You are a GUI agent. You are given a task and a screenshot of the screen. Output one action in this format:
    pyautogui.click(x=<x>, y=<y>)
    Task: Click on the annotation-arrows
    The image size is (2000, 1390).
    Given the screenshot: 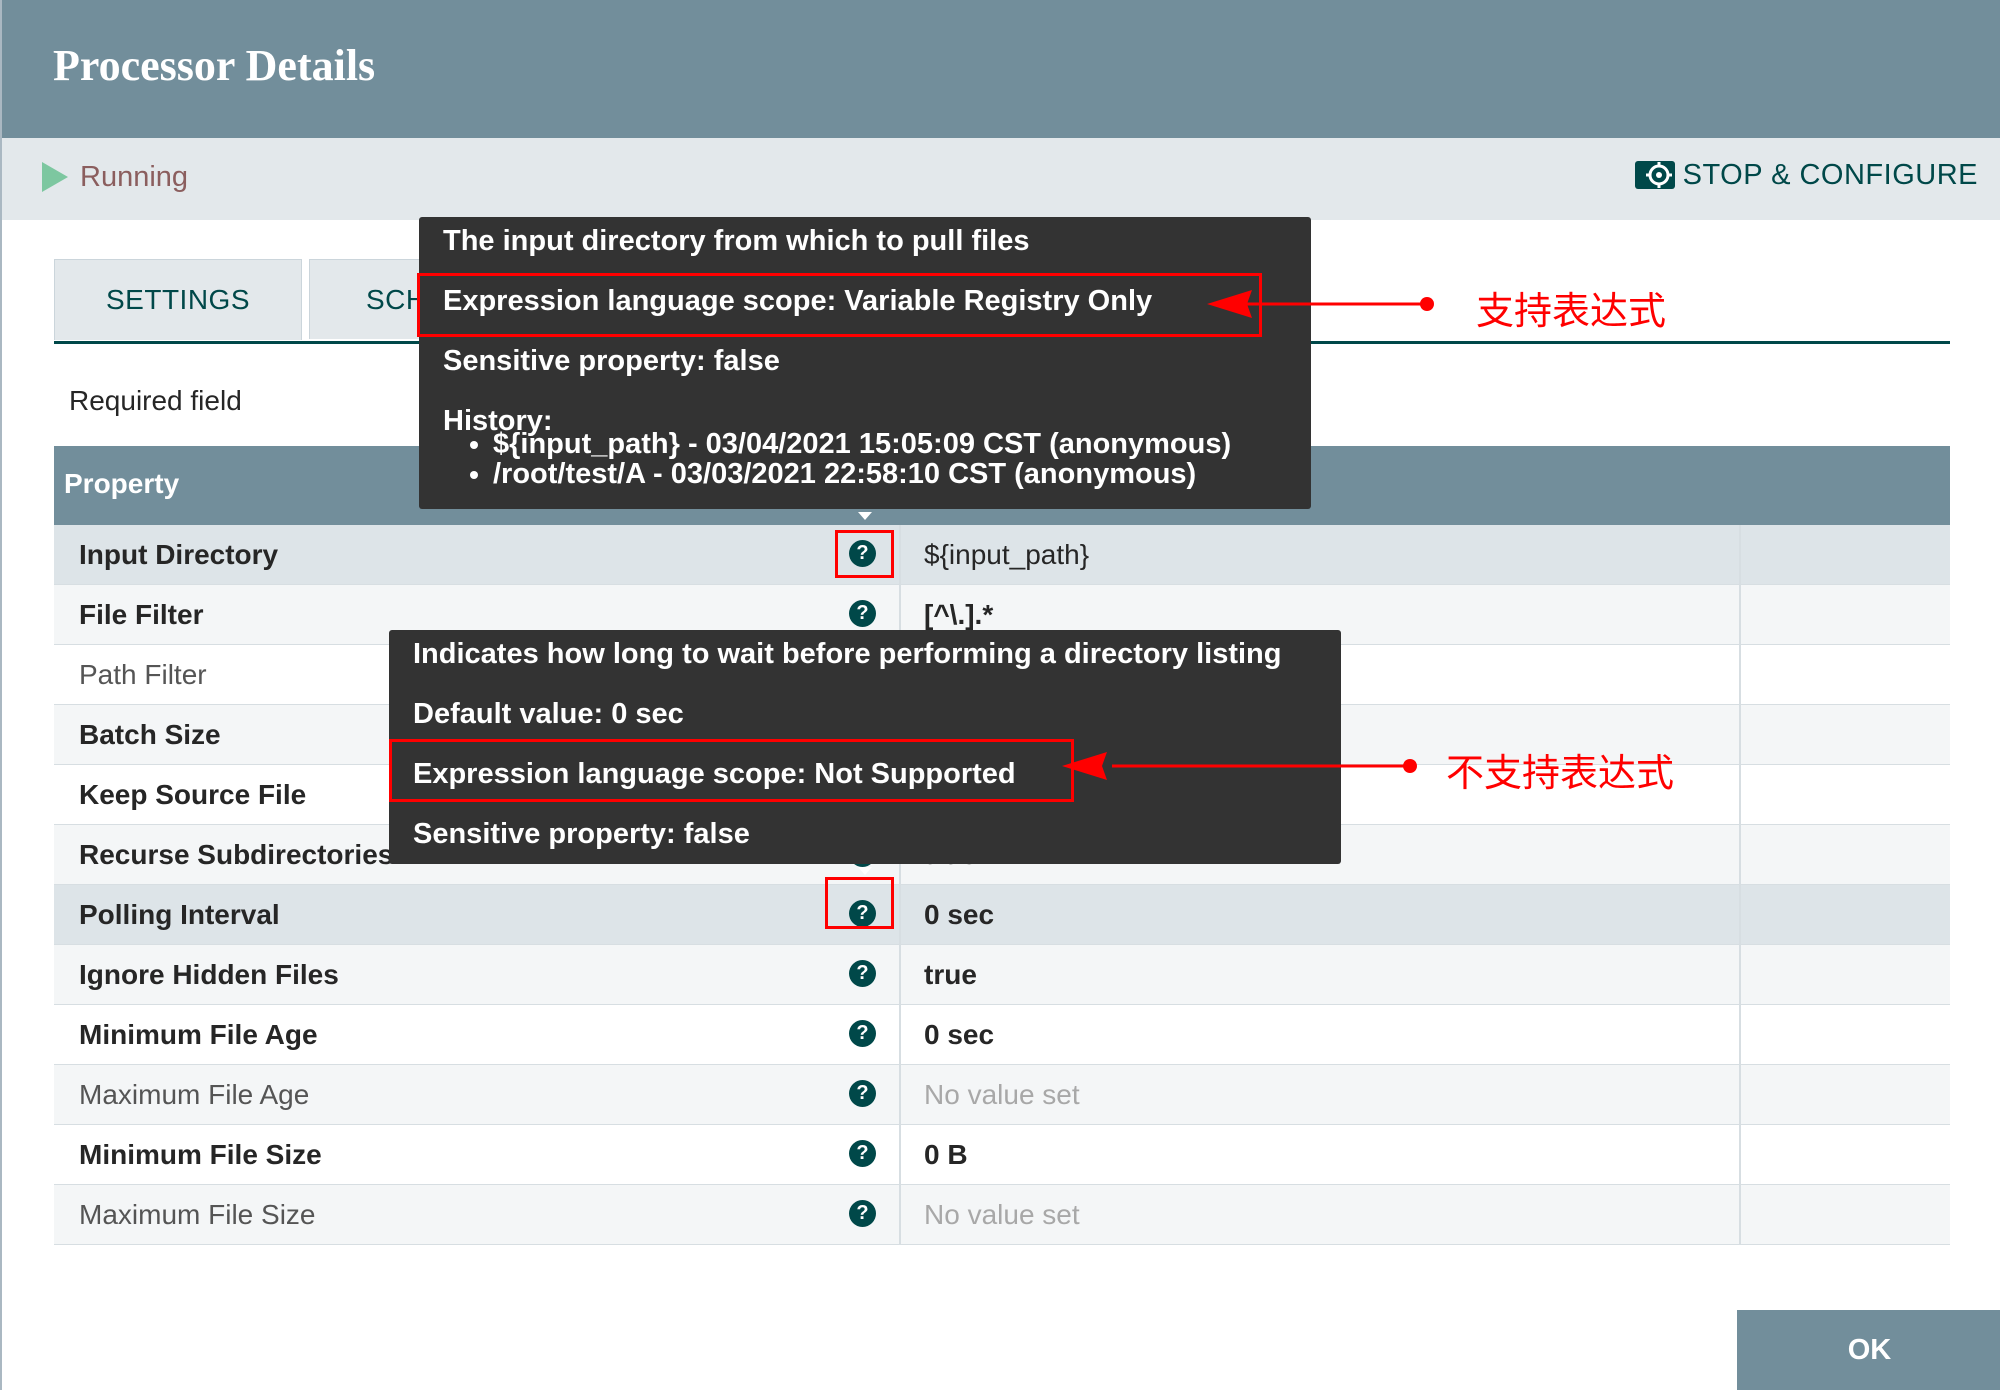 What is the action you would take?
    pyautogui.click(x=1248, y=535)
    